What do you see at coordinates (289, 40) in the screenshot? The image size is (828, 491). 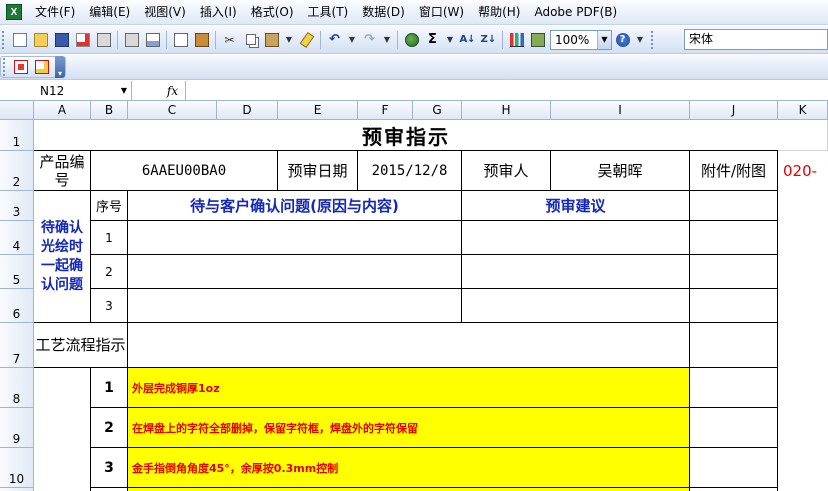 I see `paste-dropdown: ▼` at bounding box center [289, 40].